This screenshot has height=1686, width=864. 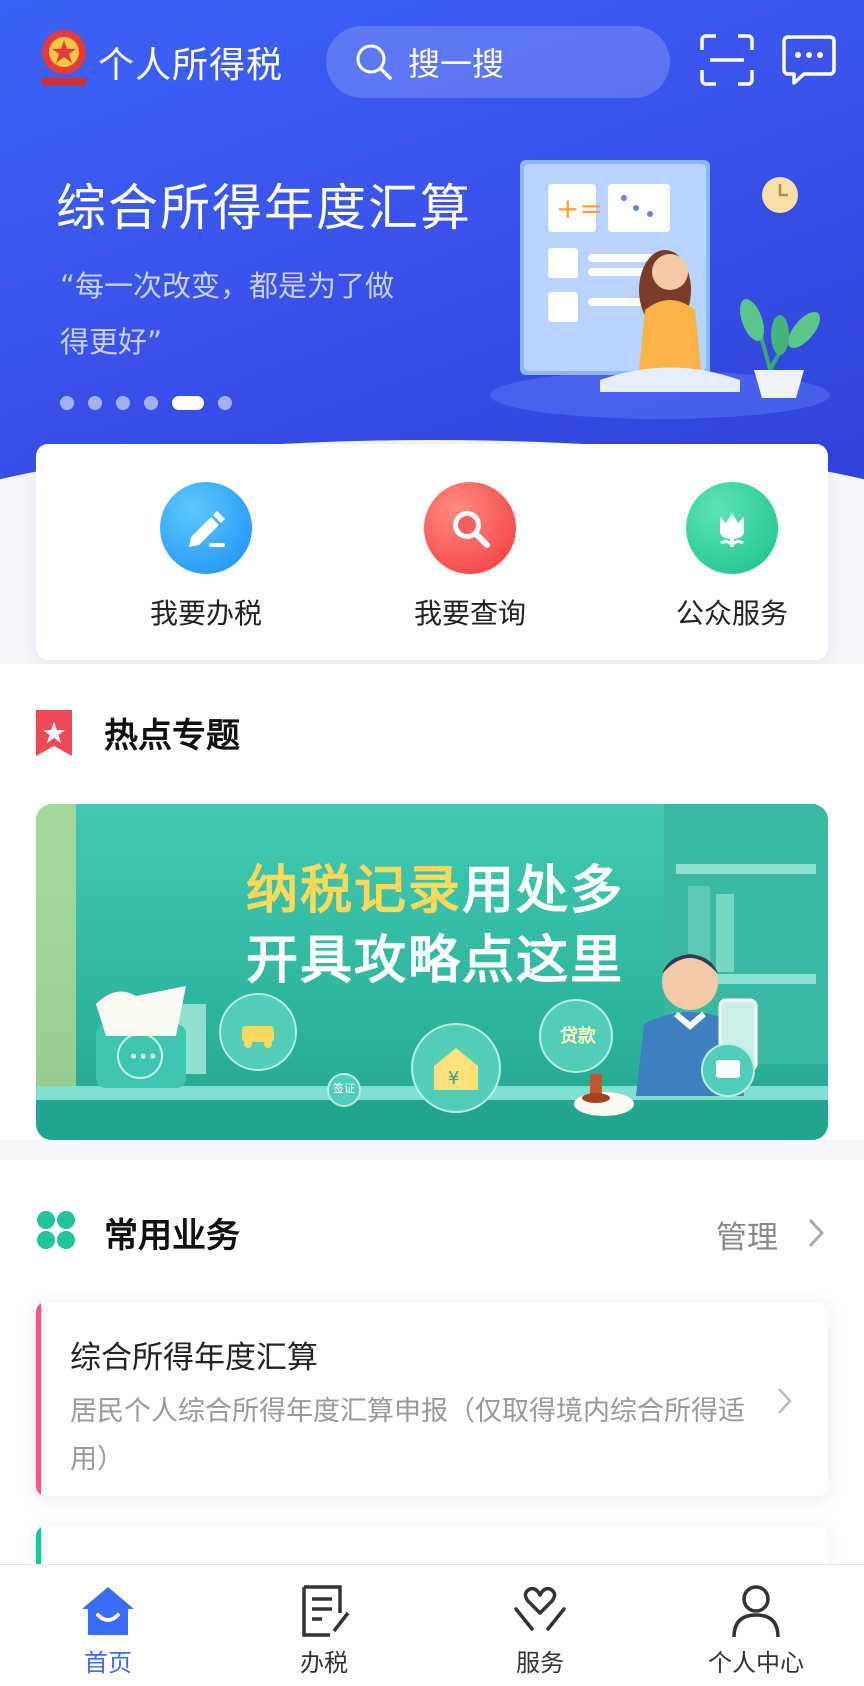 I want to click on card-description: 居民个人综合所得年度汇算申报（仅取得境内综合所得适用）, so click(x=407, y=1435).